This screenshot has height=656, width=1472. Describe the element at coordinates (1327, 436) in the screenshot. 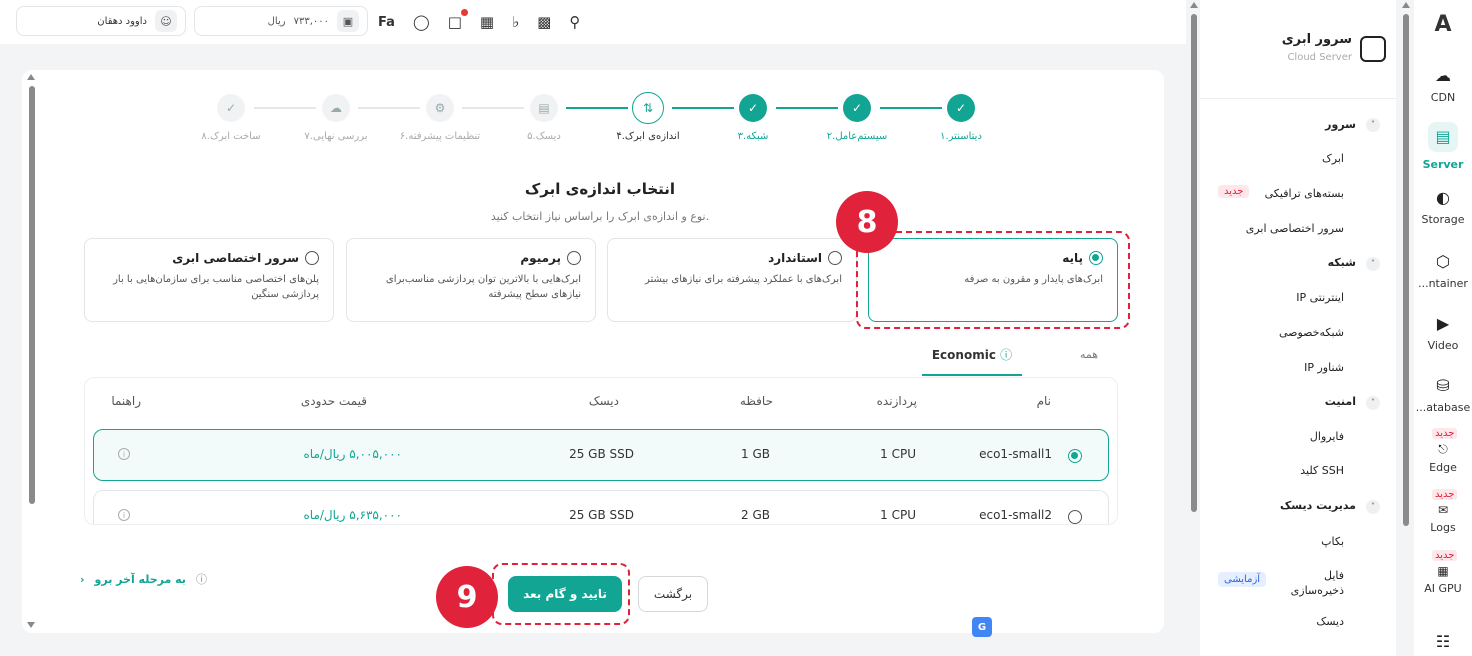

I see `sidebar-item-firewall: فایروال` at that location.